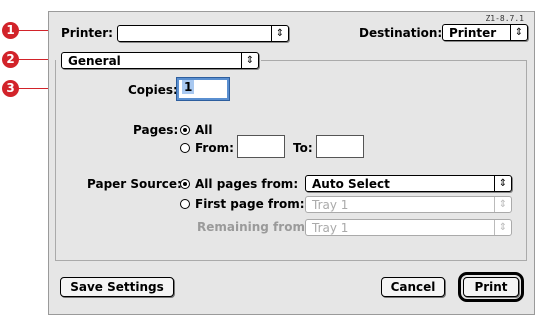  I want to click on copies-value: 1, so click(188, 87).